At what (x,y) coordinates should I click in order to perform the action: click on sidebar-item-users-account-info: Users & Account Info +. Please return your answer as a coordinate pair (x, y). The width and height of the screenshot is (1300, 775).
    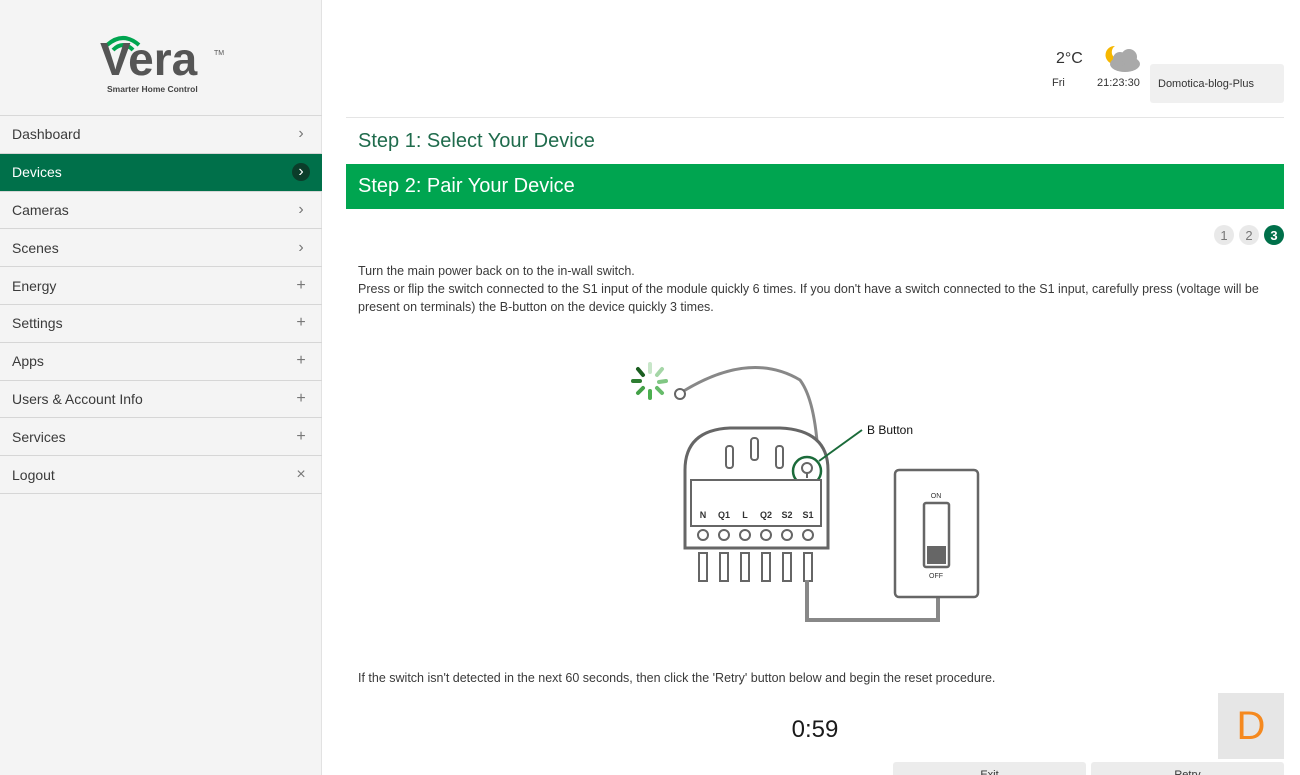
    Looking at the image, I should click on (161, 400).